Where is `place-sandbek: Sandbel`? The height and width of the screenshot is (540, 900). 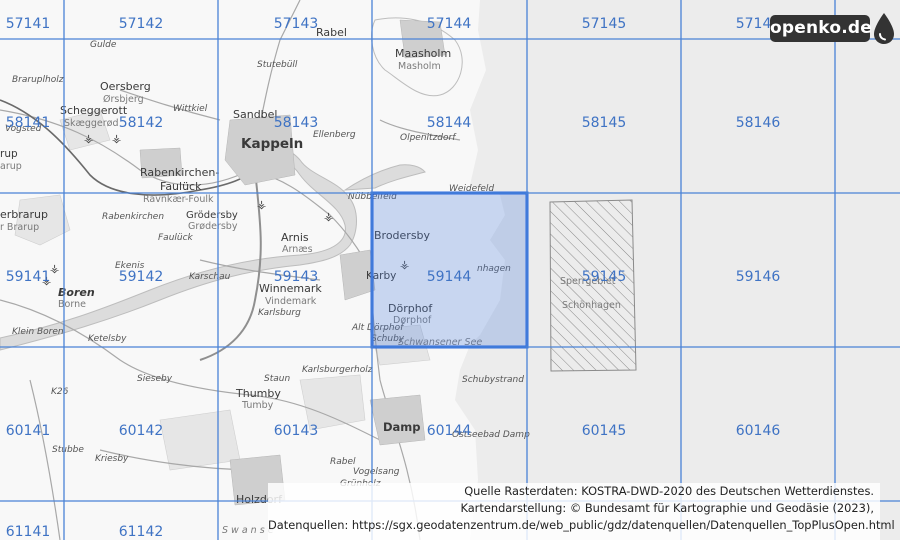 place-sandbek: Sandbel is located at coordinates (255, 114).